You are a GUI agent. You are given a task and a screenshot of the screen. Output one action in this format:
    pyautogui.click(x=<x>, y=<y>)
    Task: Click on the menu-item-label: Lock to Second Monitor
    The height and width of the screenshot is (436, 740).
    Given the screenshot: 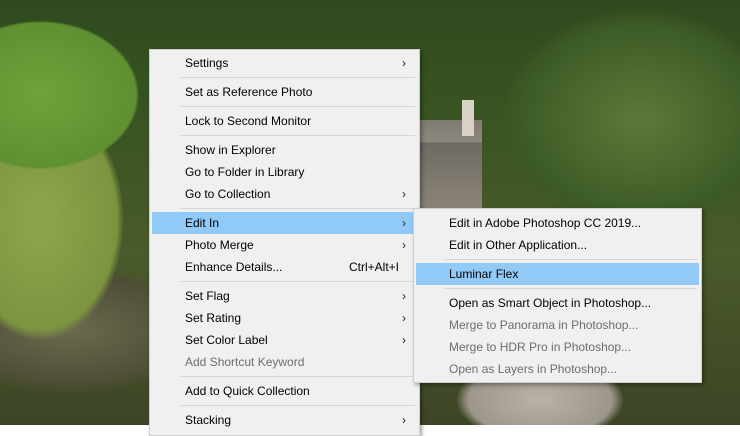 What is the action you would take?
    pyautogui.click(x=248, y=121)
    